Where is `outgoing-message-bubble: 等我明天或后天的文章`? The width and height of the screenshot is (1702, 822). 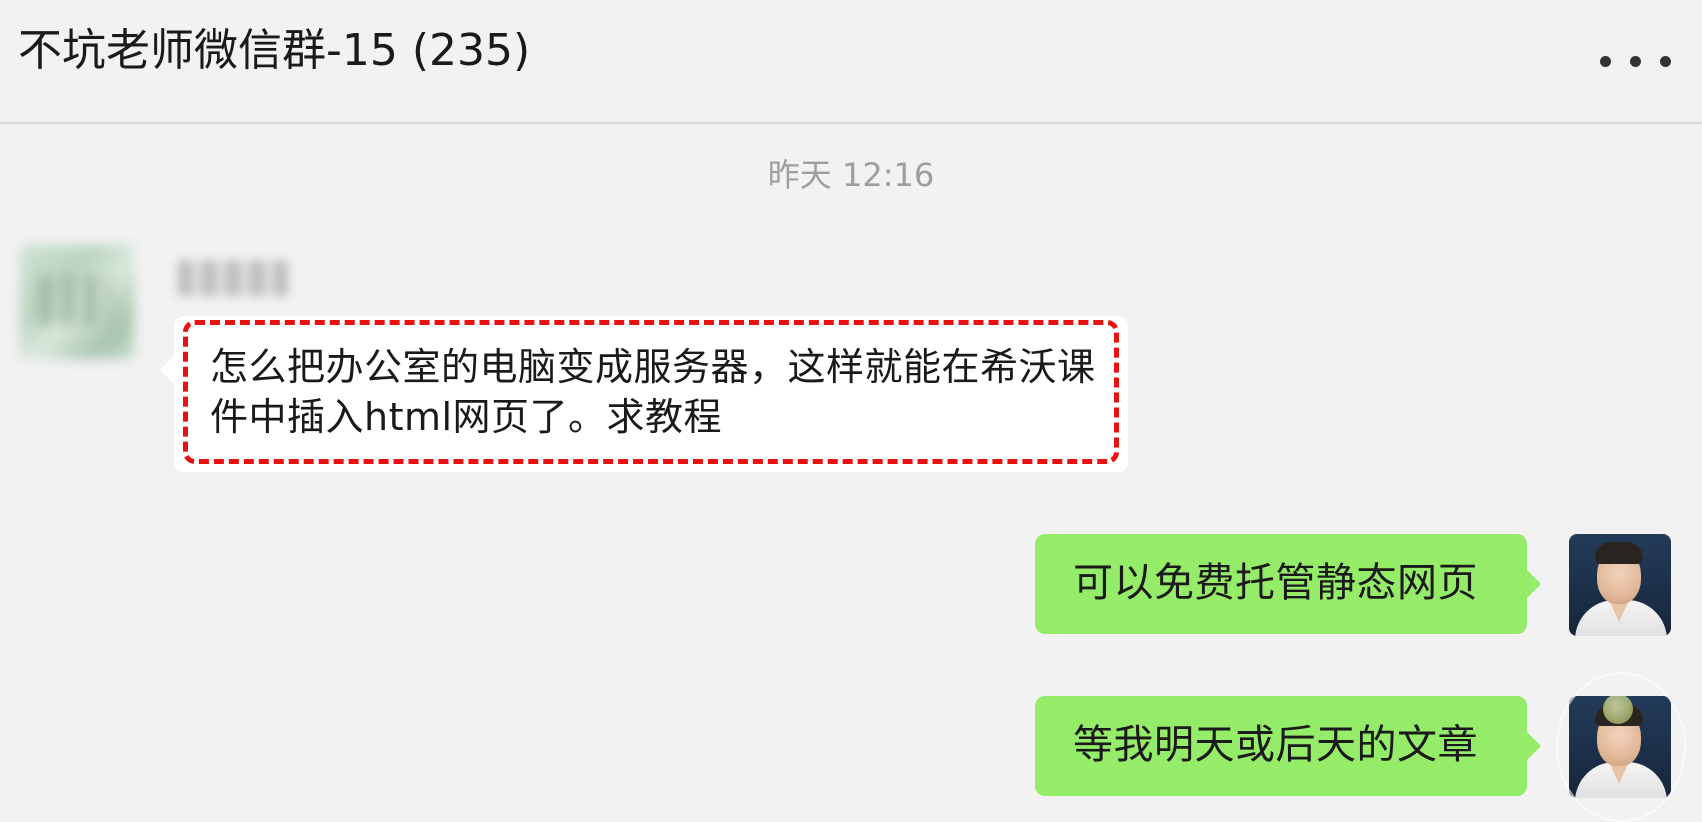
outgoing-message-bubble: 等我明天或后天的文章 is located at coordinates (1288, 746).